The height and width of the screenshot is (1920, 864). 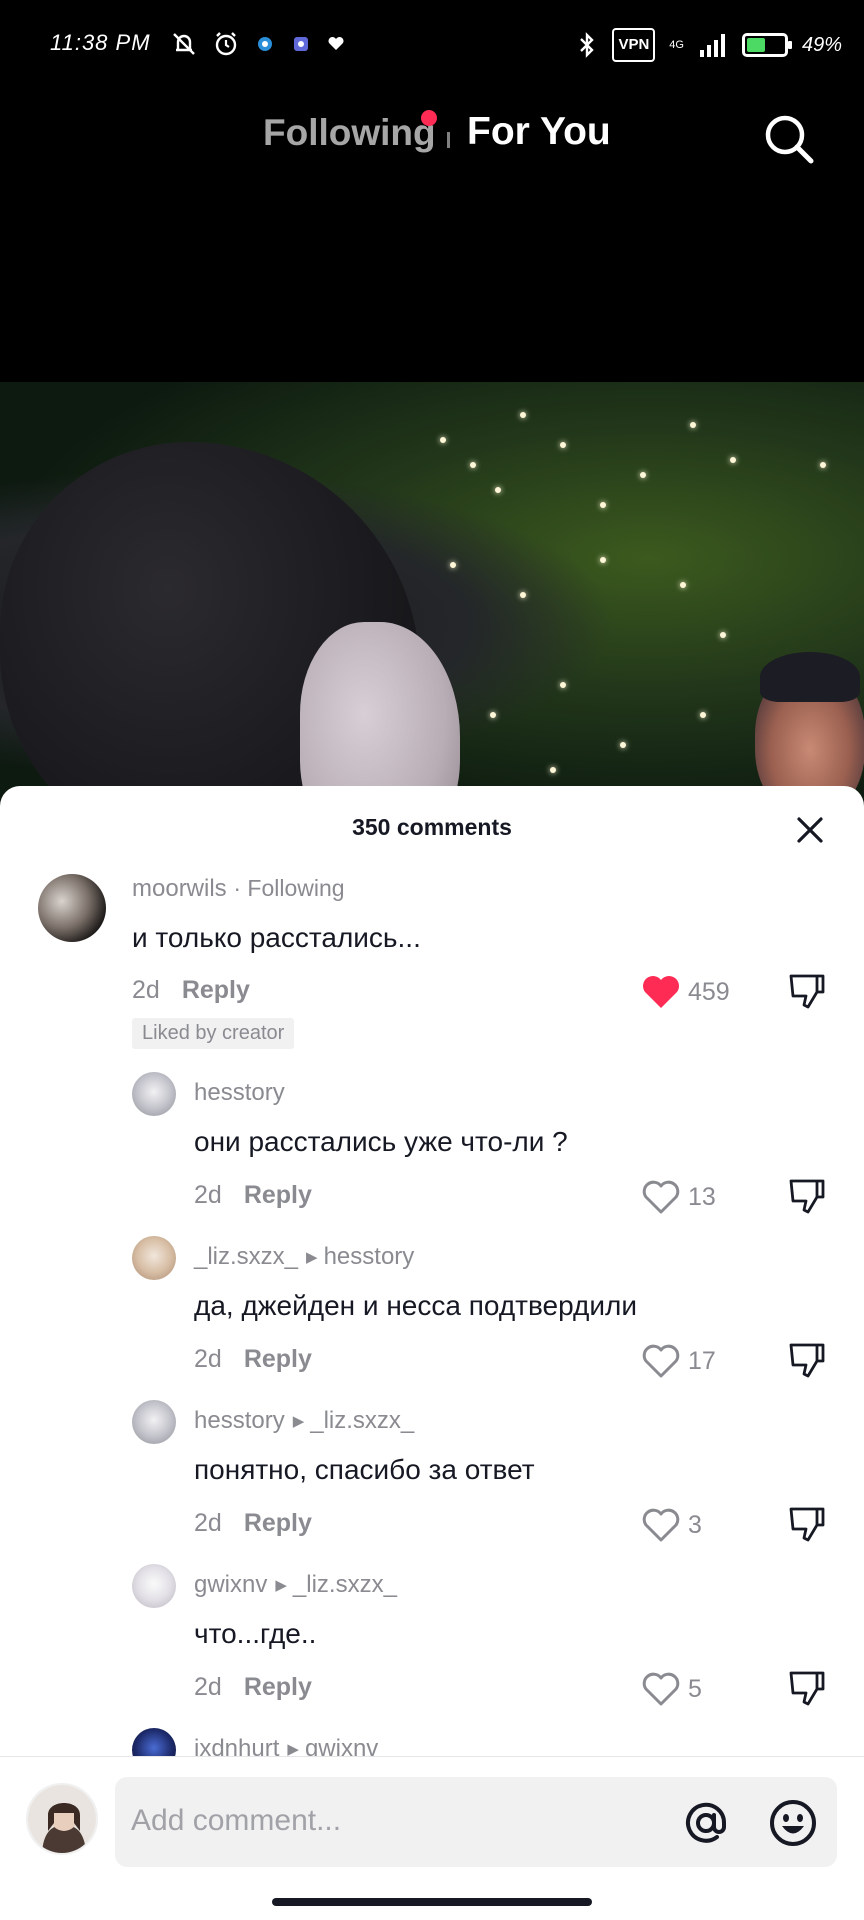 What do you see at coordinates (702, 1197) in the screenshot?
I see `like-count: 13` at bounding box center [702, 1197].